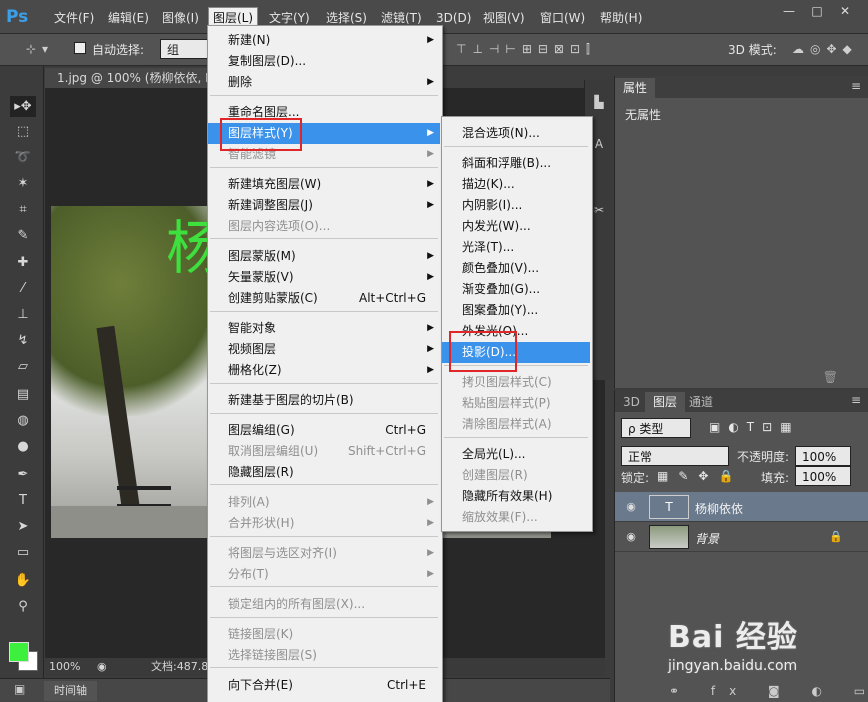 This screenshot has height=702, width=868. Describe the element at coordinates (23, 526) in the screenshot. I see `path-select-icon: ➤` at that location.